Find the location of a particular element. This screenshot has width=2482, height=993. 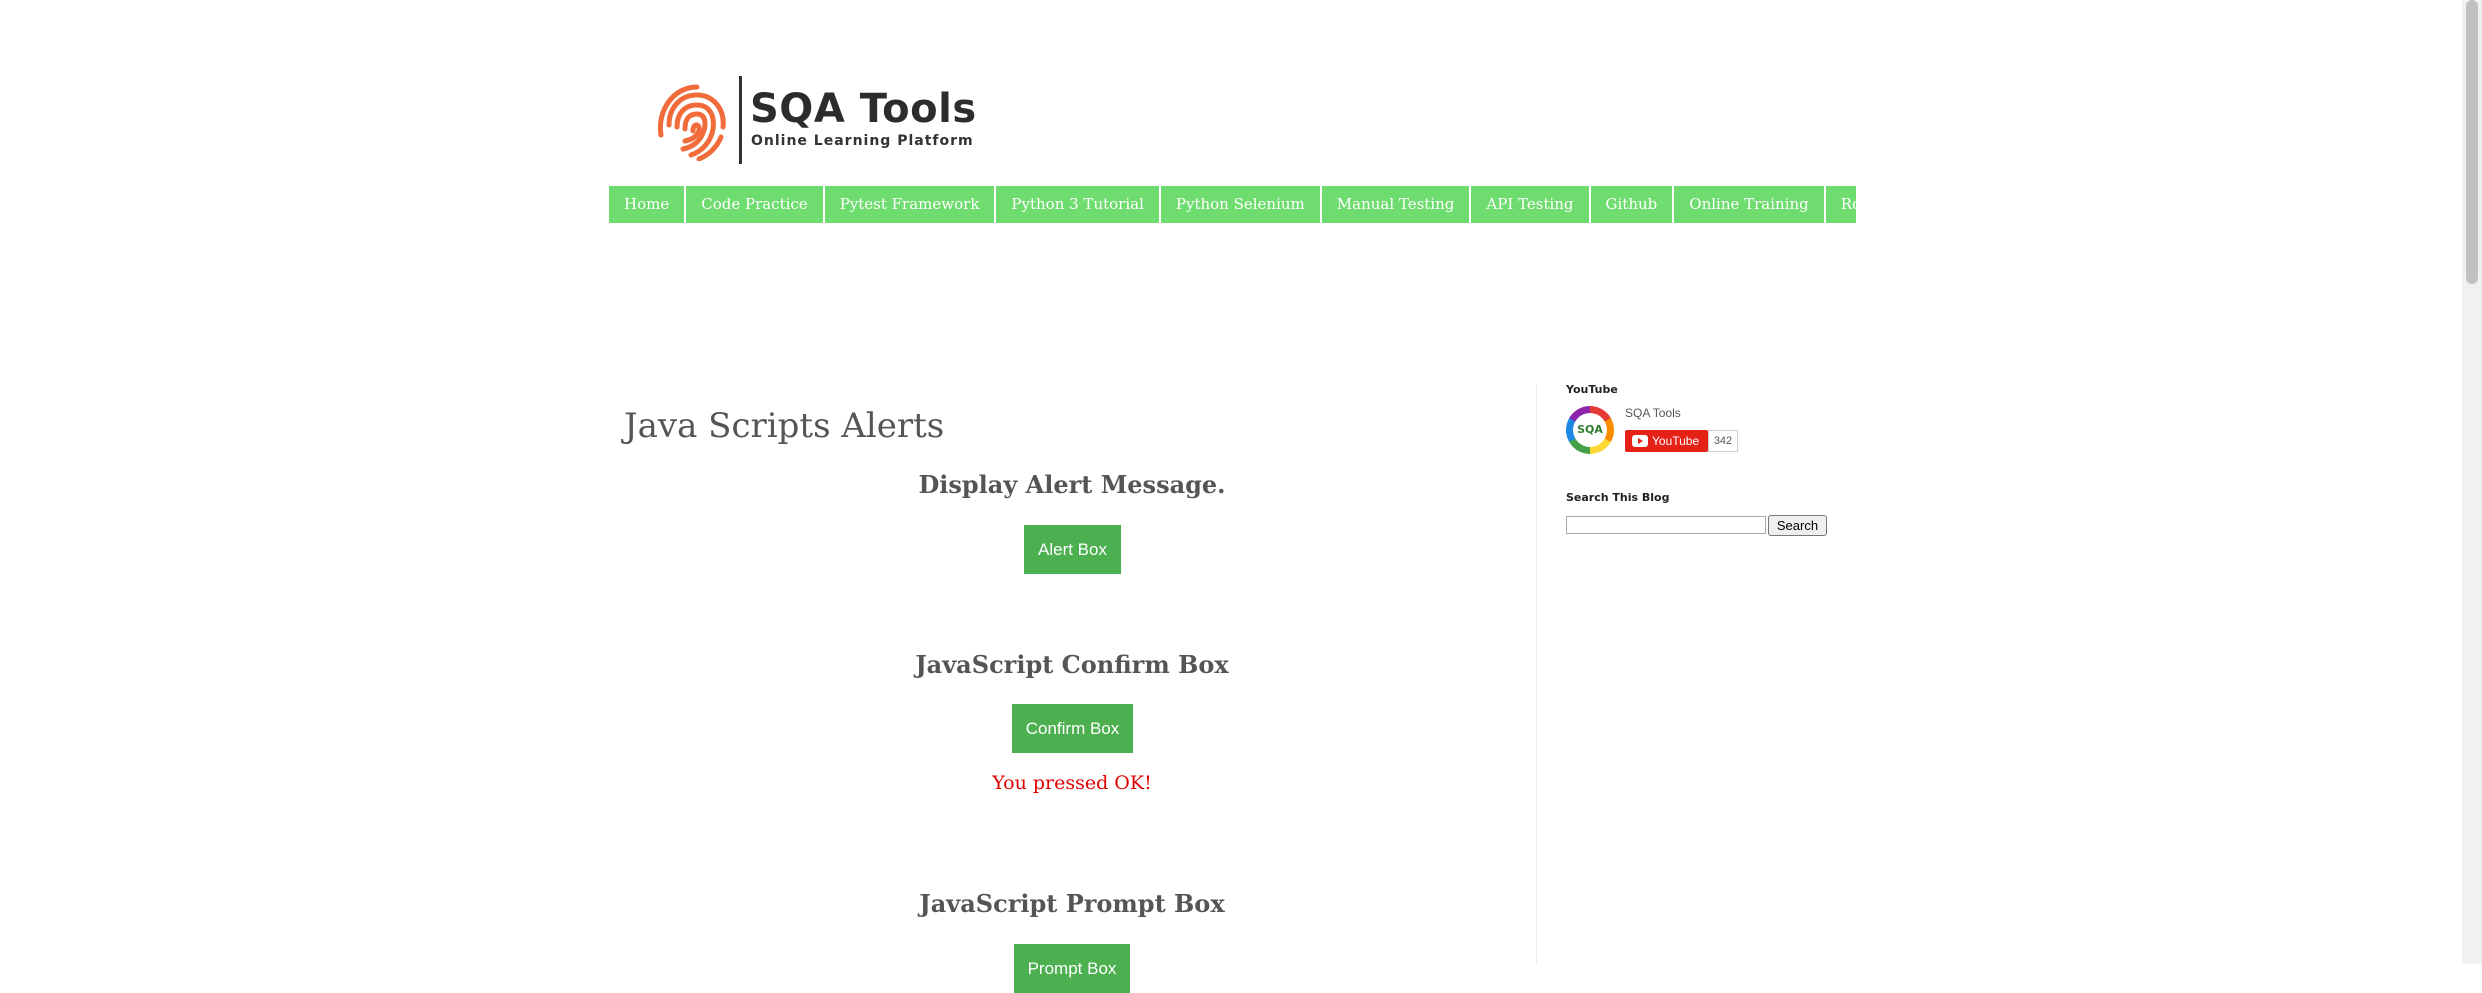

search-button: Search is located at coordinates (1797, 525).